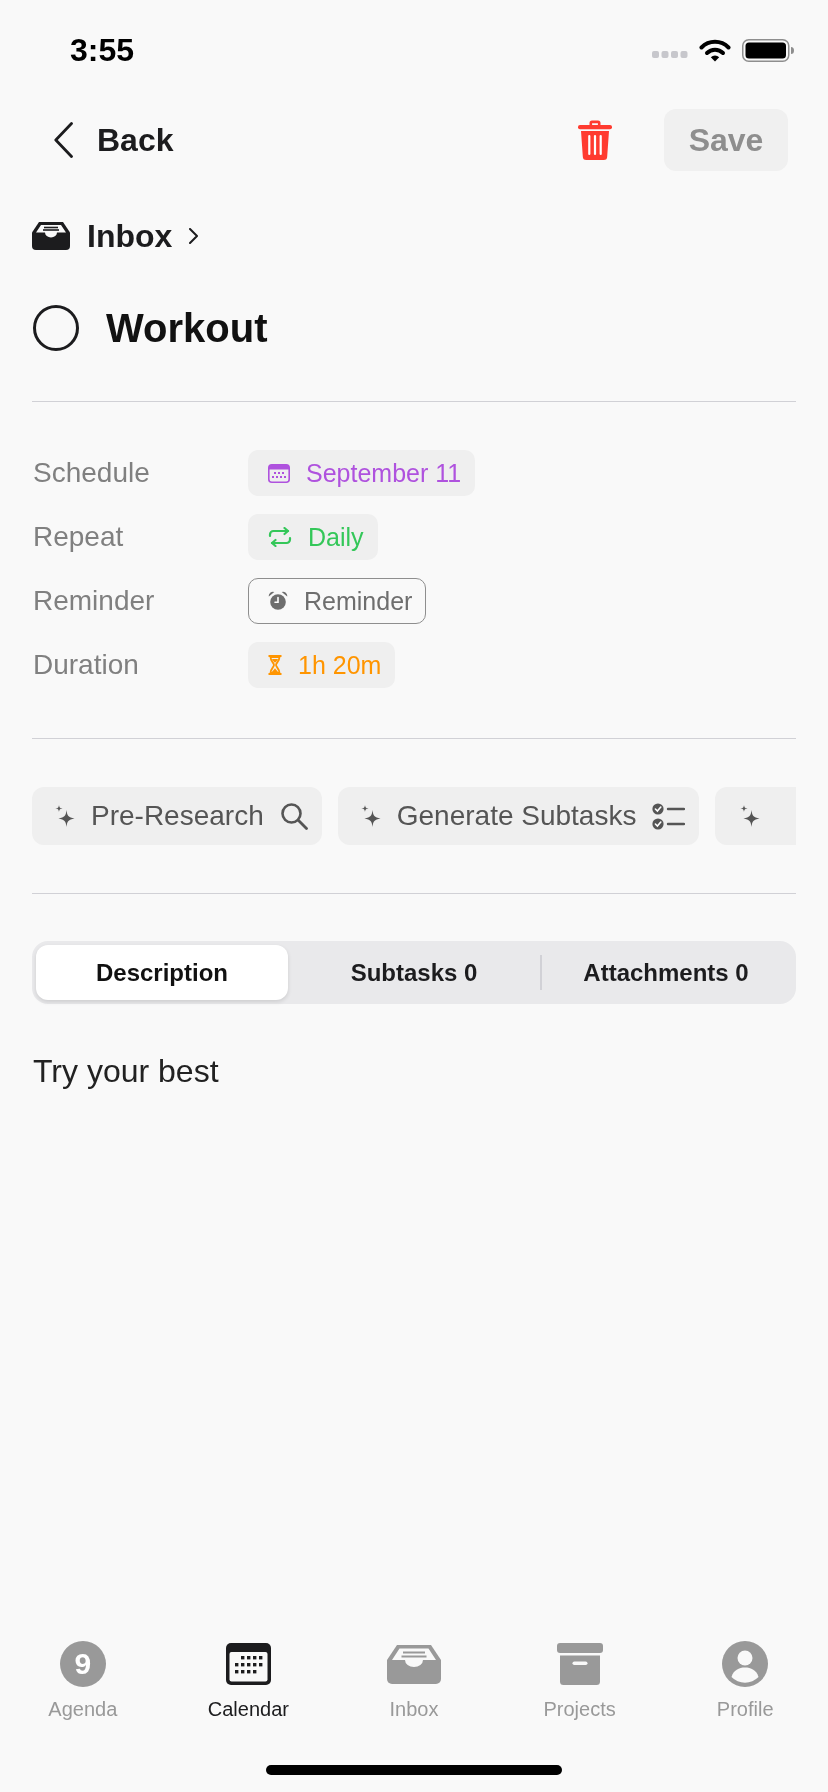 The image size is (828, 1792). Describe the element at coordinates (115, 236) in the screenshot. I see `project-breadcrumb: Inbox` at that location.